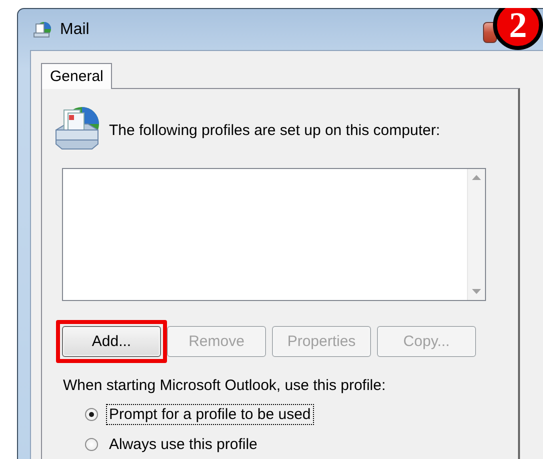 The width and height of the screenshot is (543, 459). What do you see at coordinates (476, 234) in the screenshot?
I see `scrollbar` at bounding box center [476, 234].